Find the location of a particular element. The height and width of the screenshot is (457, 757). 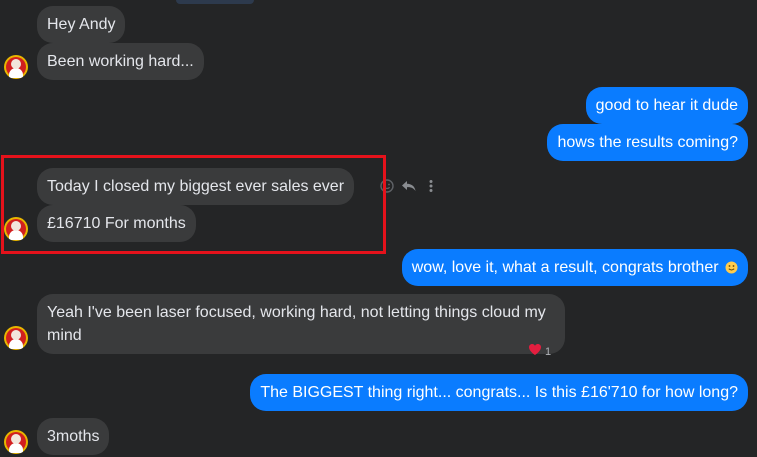

message-actions is located at coordinates (409, 186).